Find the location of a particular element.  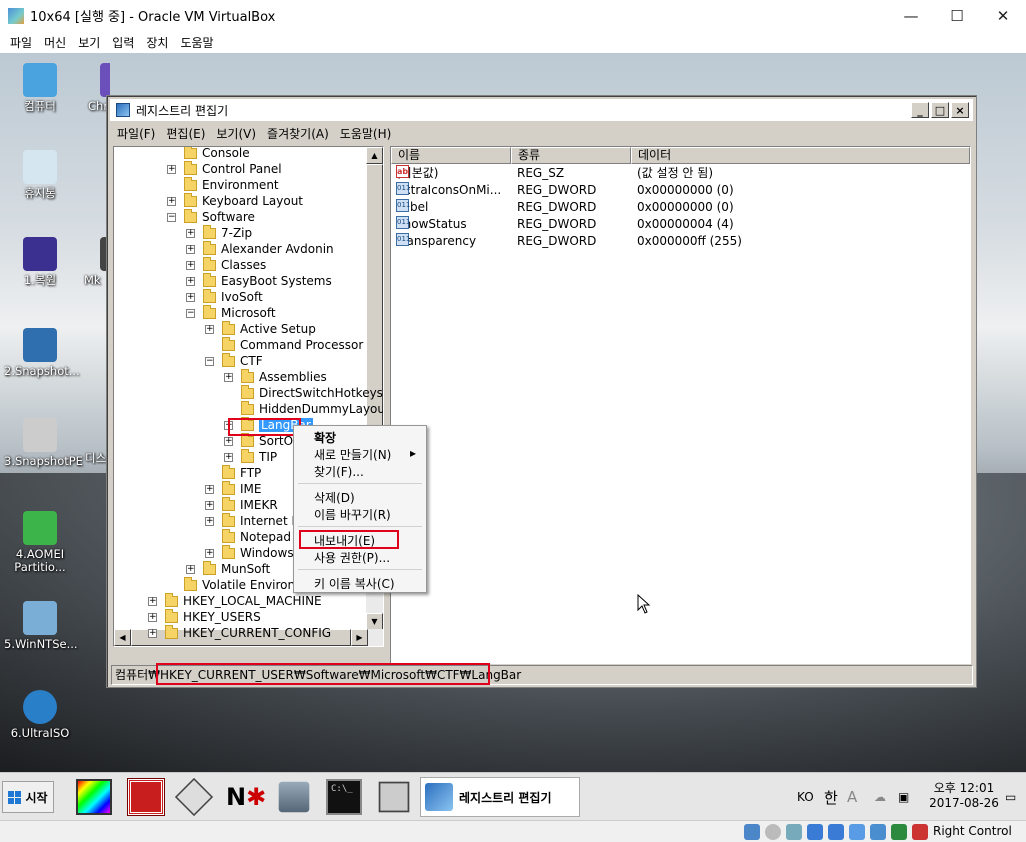

vbox-menu-machine: 머신 is located at coordinates (55, 42).